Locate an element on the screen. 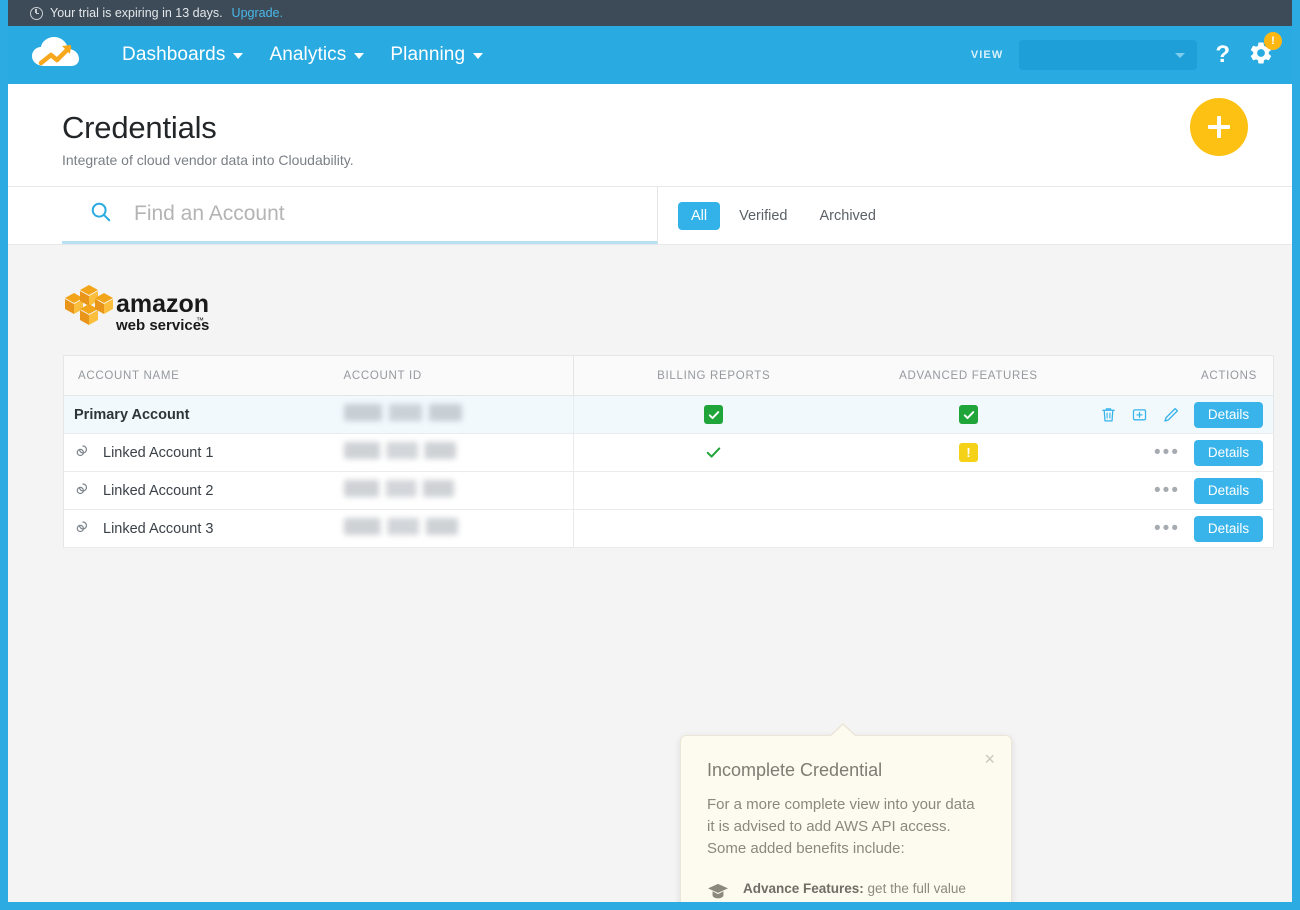  benefit-title: Advance Features: is located at coordinates (803, 889).